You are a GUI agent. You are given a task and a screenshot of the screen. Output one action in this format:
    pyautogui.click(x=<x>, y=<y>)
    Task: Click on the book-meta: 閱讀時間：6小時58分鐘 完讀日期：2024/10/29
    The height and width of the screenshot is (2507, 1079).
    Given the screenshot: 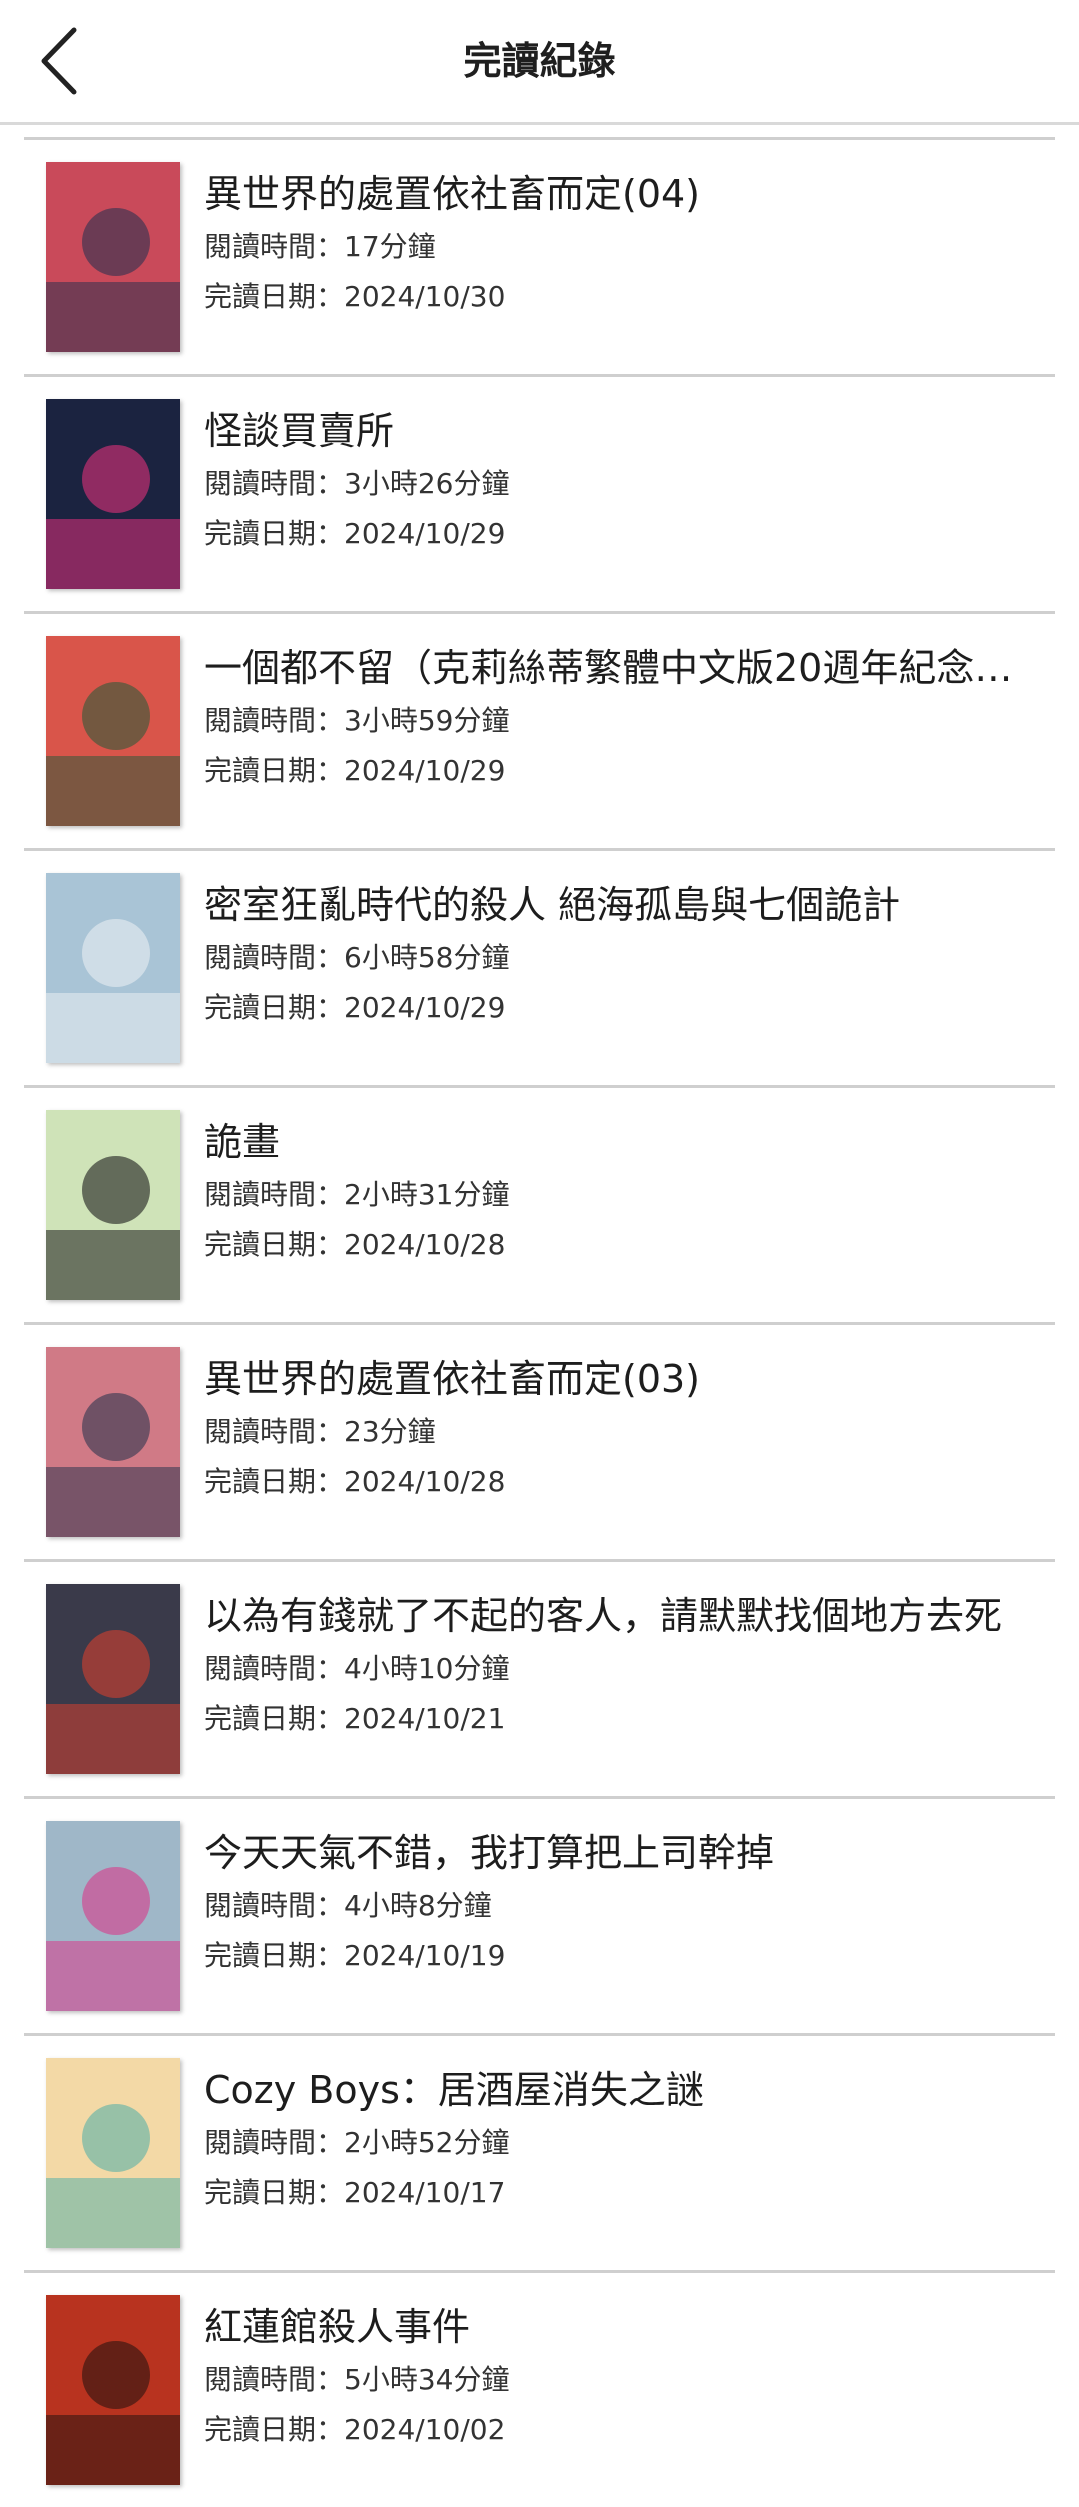 What is the action you would take?
    pyautogui.click(x=619, y=983)
    